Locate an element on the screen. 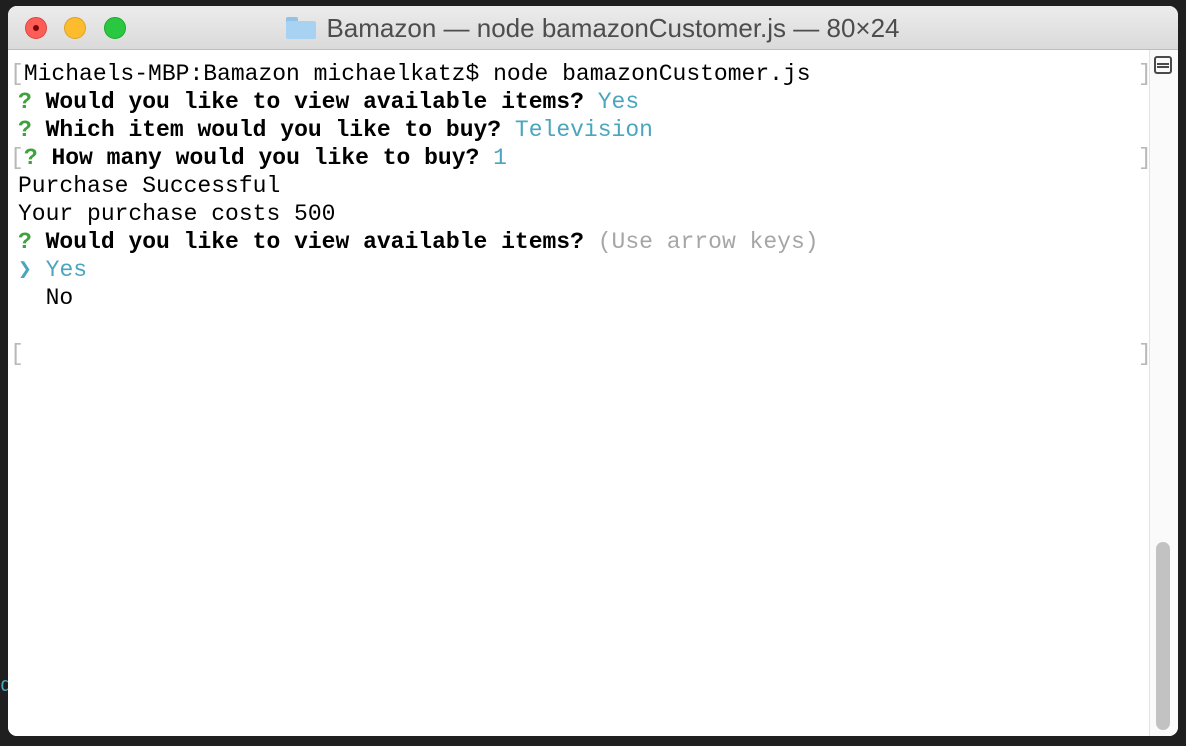 This screenshot has width=1186, height=746. question-line: [? How many would you like to buy? 1 is located at coordinates (258, 158).